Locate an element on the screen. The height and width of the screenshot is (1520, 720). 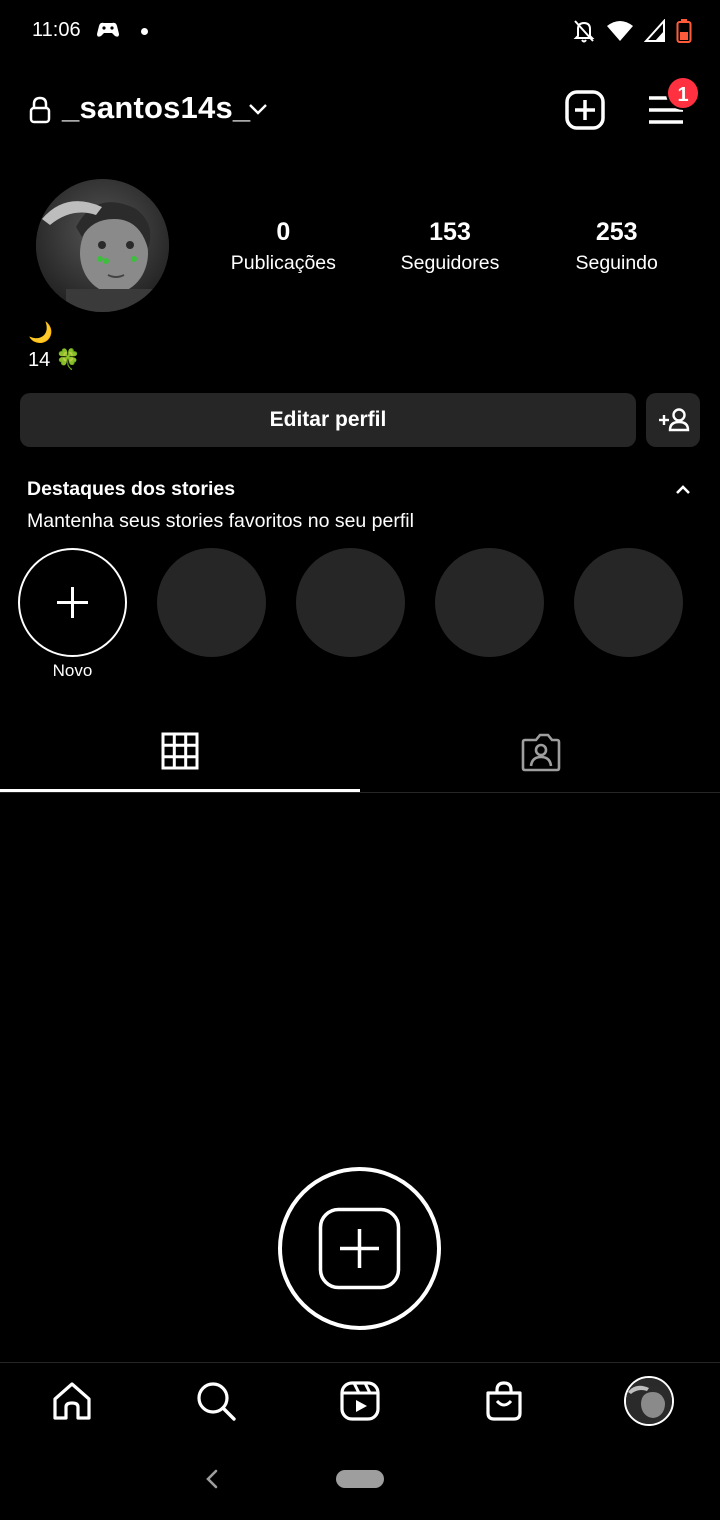
system-back-icon is located at coordinates (212, 1479).